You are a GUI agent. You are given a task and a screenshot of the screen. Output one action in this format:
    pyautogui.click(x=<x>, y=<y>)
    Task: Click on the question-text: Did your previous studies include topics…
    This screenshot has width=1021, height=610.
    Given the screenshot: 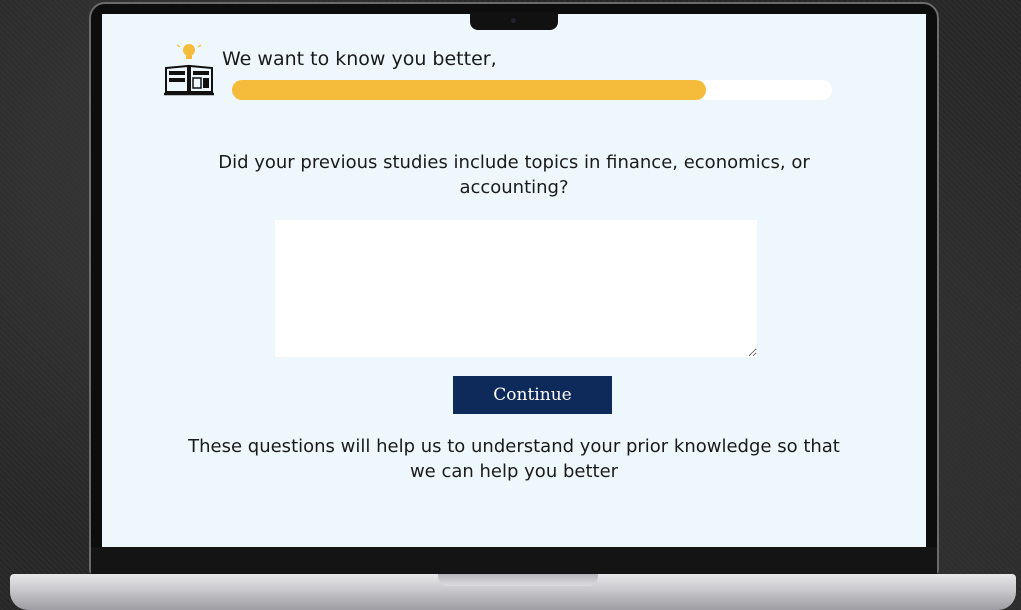 What is the action you would take?
    pyautogui.click(x=514, y=175)
    